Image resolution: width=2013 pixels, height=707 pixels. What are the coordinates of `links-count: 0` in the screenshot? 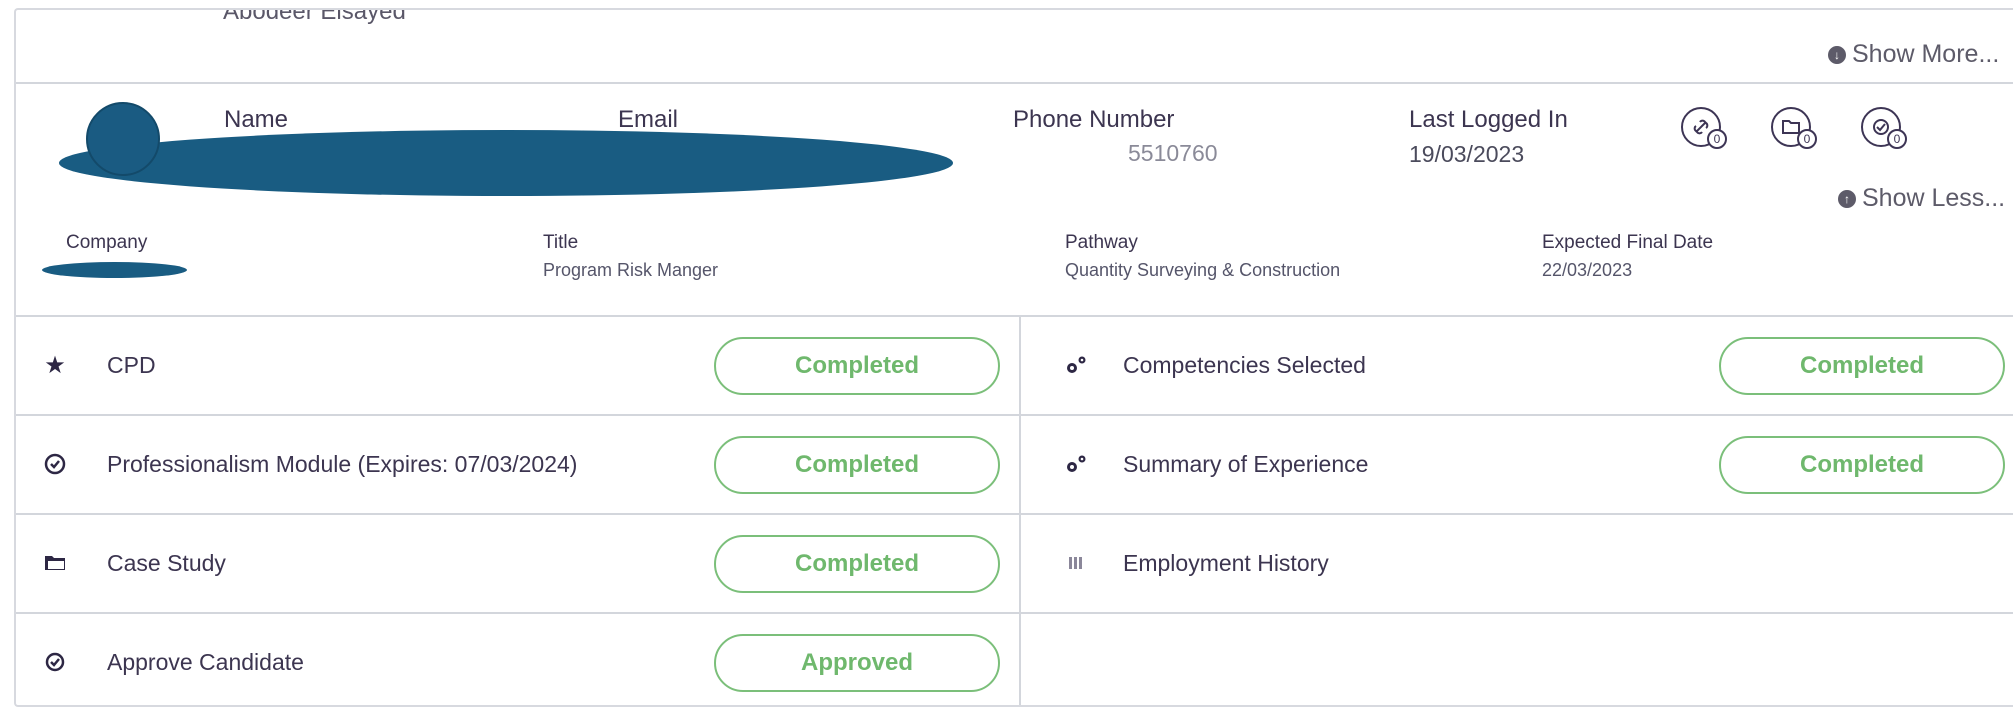 It's located at (1717, 139).